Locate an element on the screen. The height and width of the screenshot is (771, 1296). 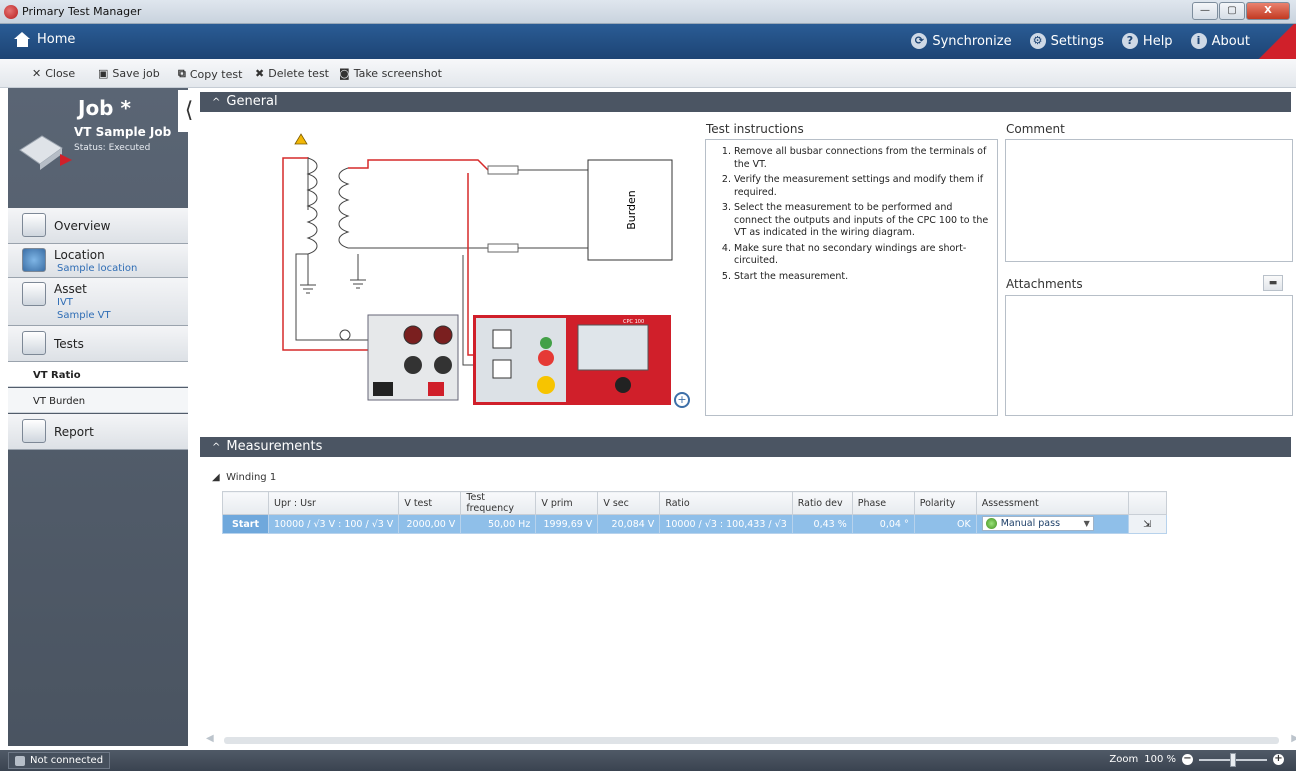
help-label: Help is located at coordinates (1157, 41).